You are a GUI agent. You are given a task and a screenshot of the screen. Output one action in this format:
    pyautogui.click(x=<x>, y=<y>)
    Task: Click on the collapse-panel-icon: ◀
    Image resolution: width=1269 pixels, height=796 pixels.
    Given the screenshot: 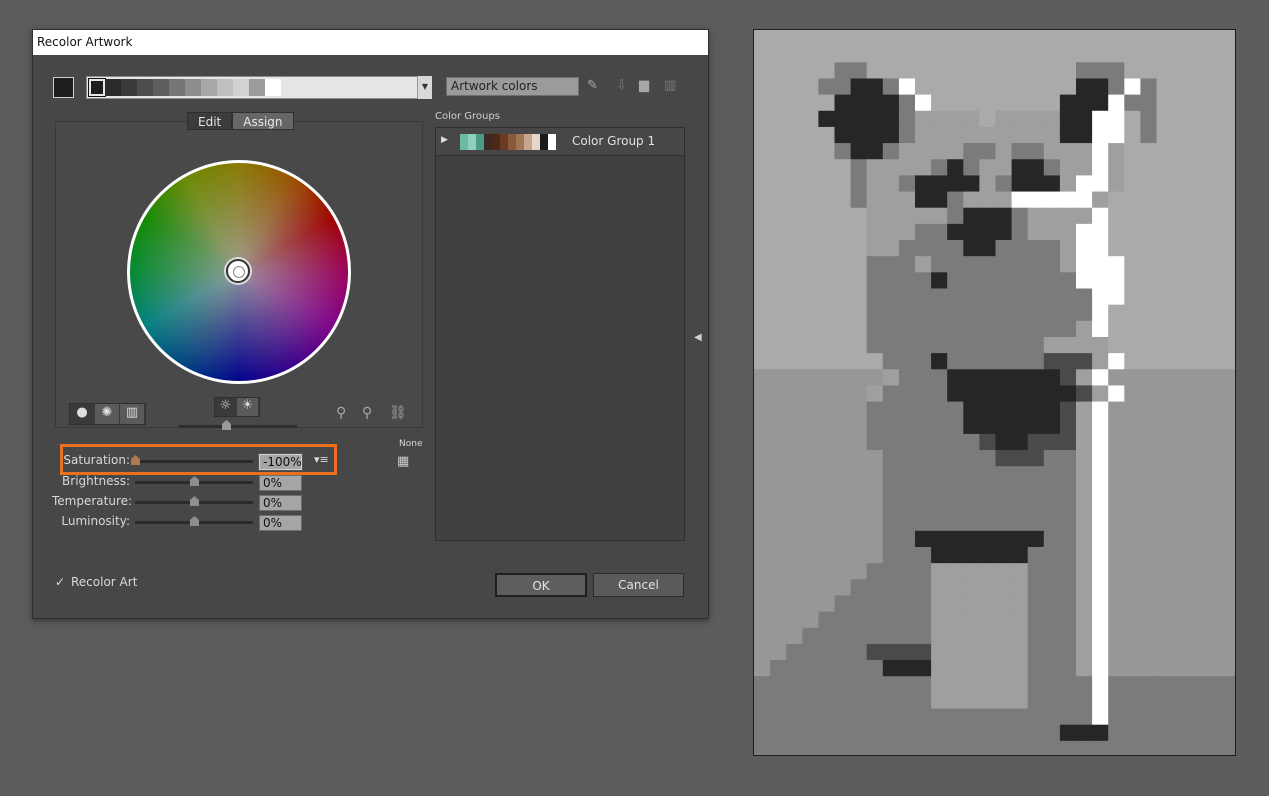 What is the action you would take?
    pyautogui.click(x=698, y=337)
    